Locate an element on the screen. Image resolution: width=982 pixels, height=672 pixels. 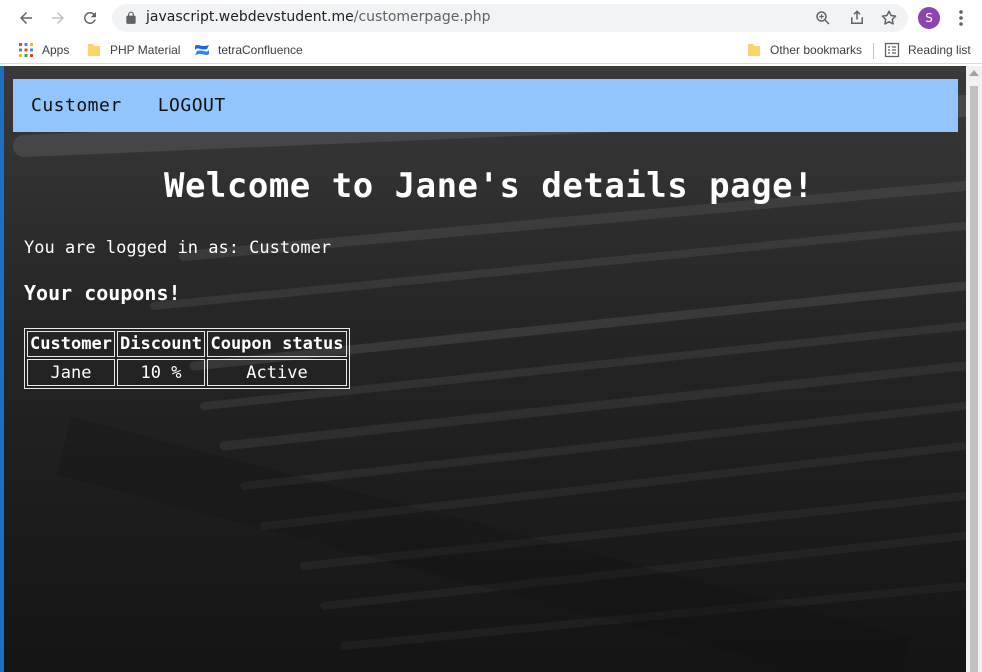
kebab-menu-icon is located at coordinates (961, 18).